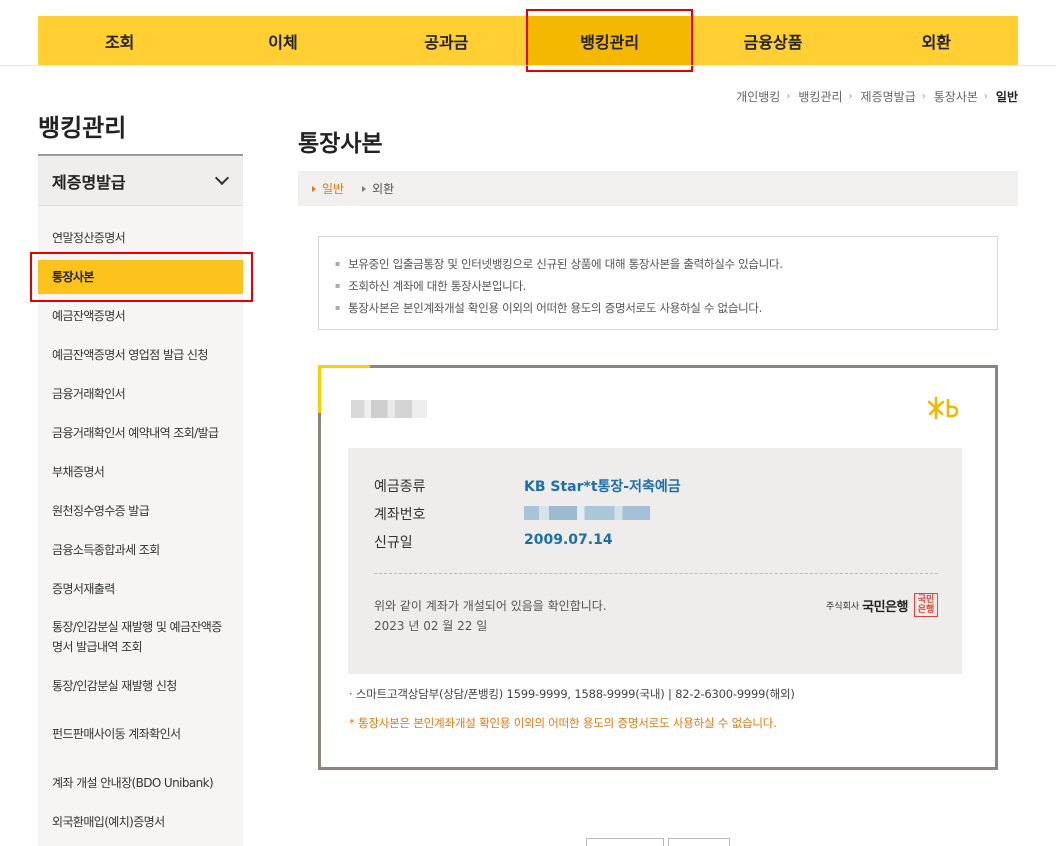 The image size is (1056, 846). Describe the element at coordinates (926, 605) in the screenshot. I see `bank-seal-stamp: 국민 은행` at that location.